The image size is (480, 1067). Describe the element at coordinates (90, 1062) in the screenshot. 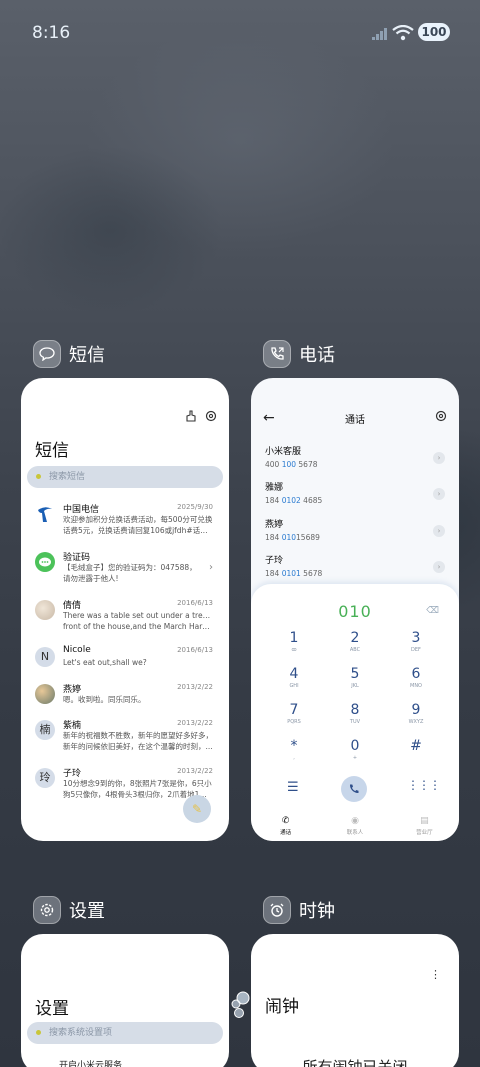

I see `settings-item-mi-cloud: 开启小米云服务` at that location.